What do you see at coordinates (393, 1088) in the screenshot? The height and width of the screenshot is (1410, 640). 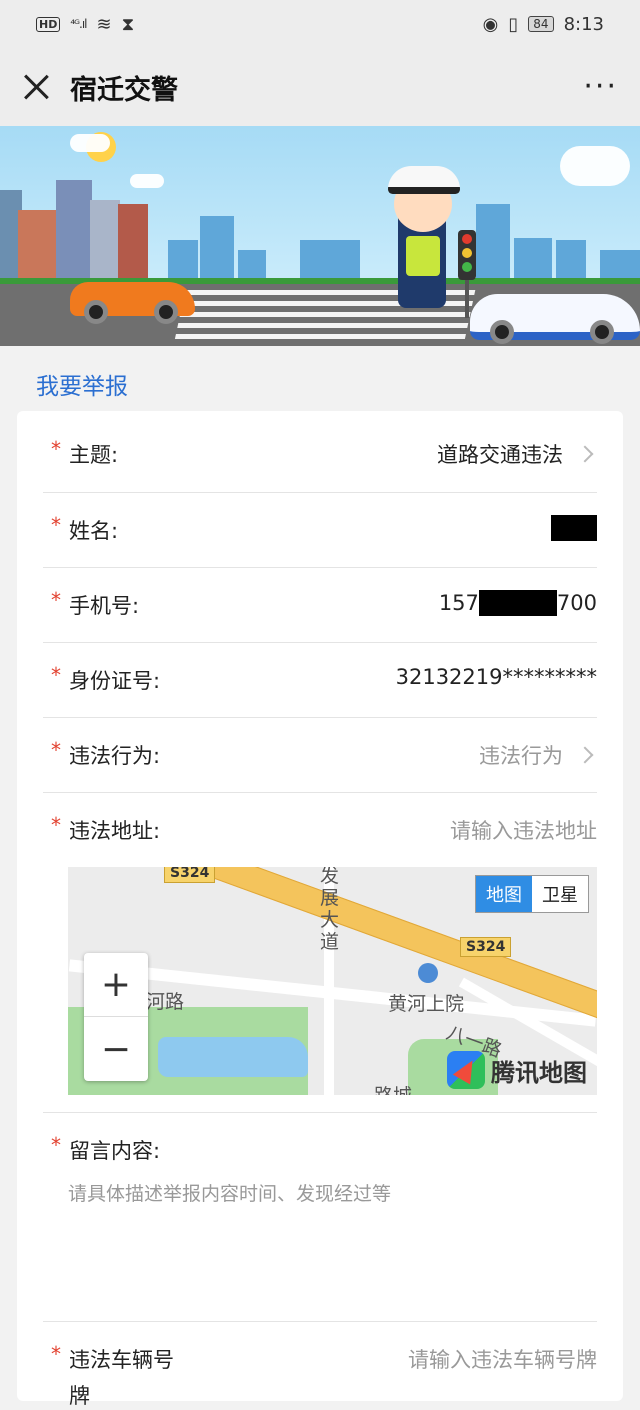 I see `map-label: 路城` at bounding box center [393, 1088].